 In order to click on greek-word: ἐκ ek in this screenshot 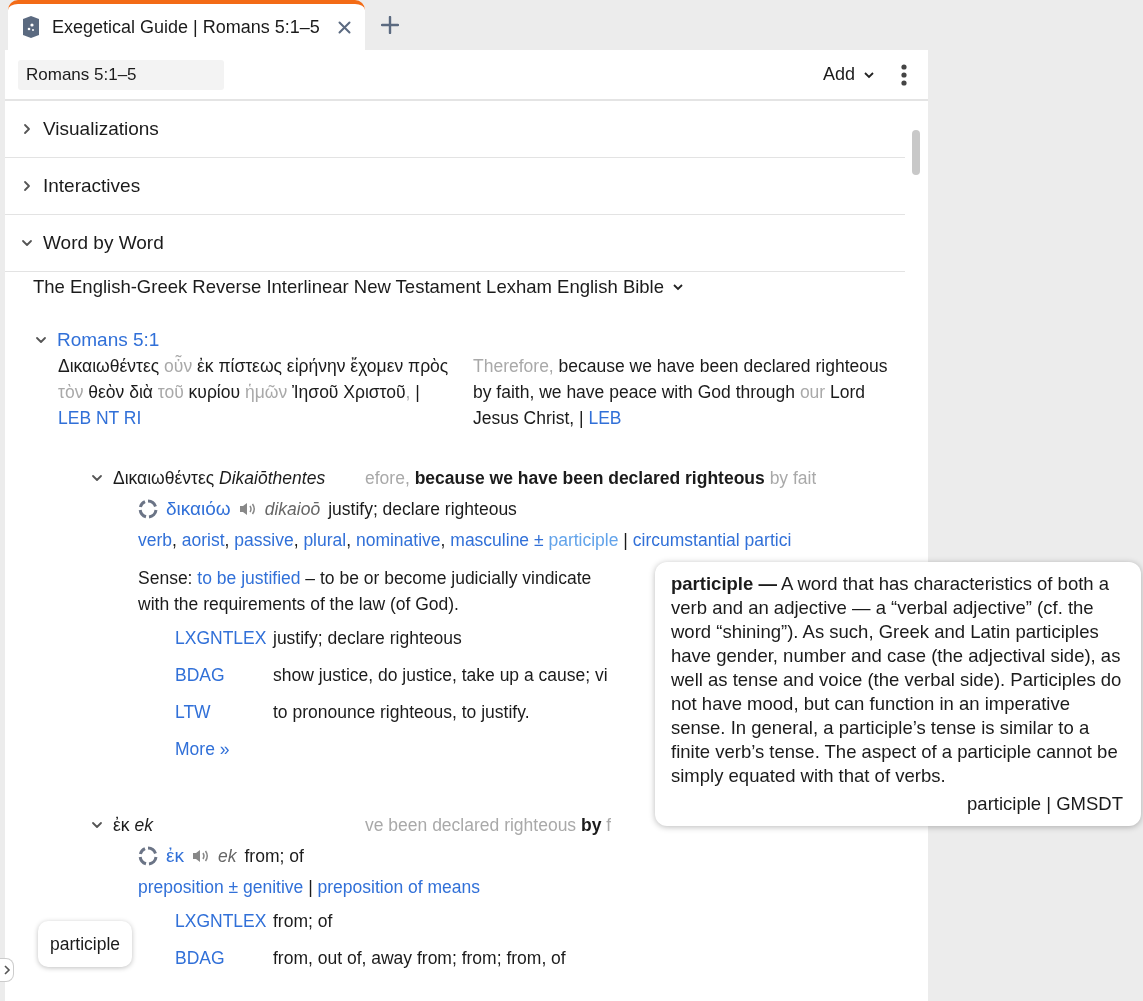, I will do `click(134, 825)`.